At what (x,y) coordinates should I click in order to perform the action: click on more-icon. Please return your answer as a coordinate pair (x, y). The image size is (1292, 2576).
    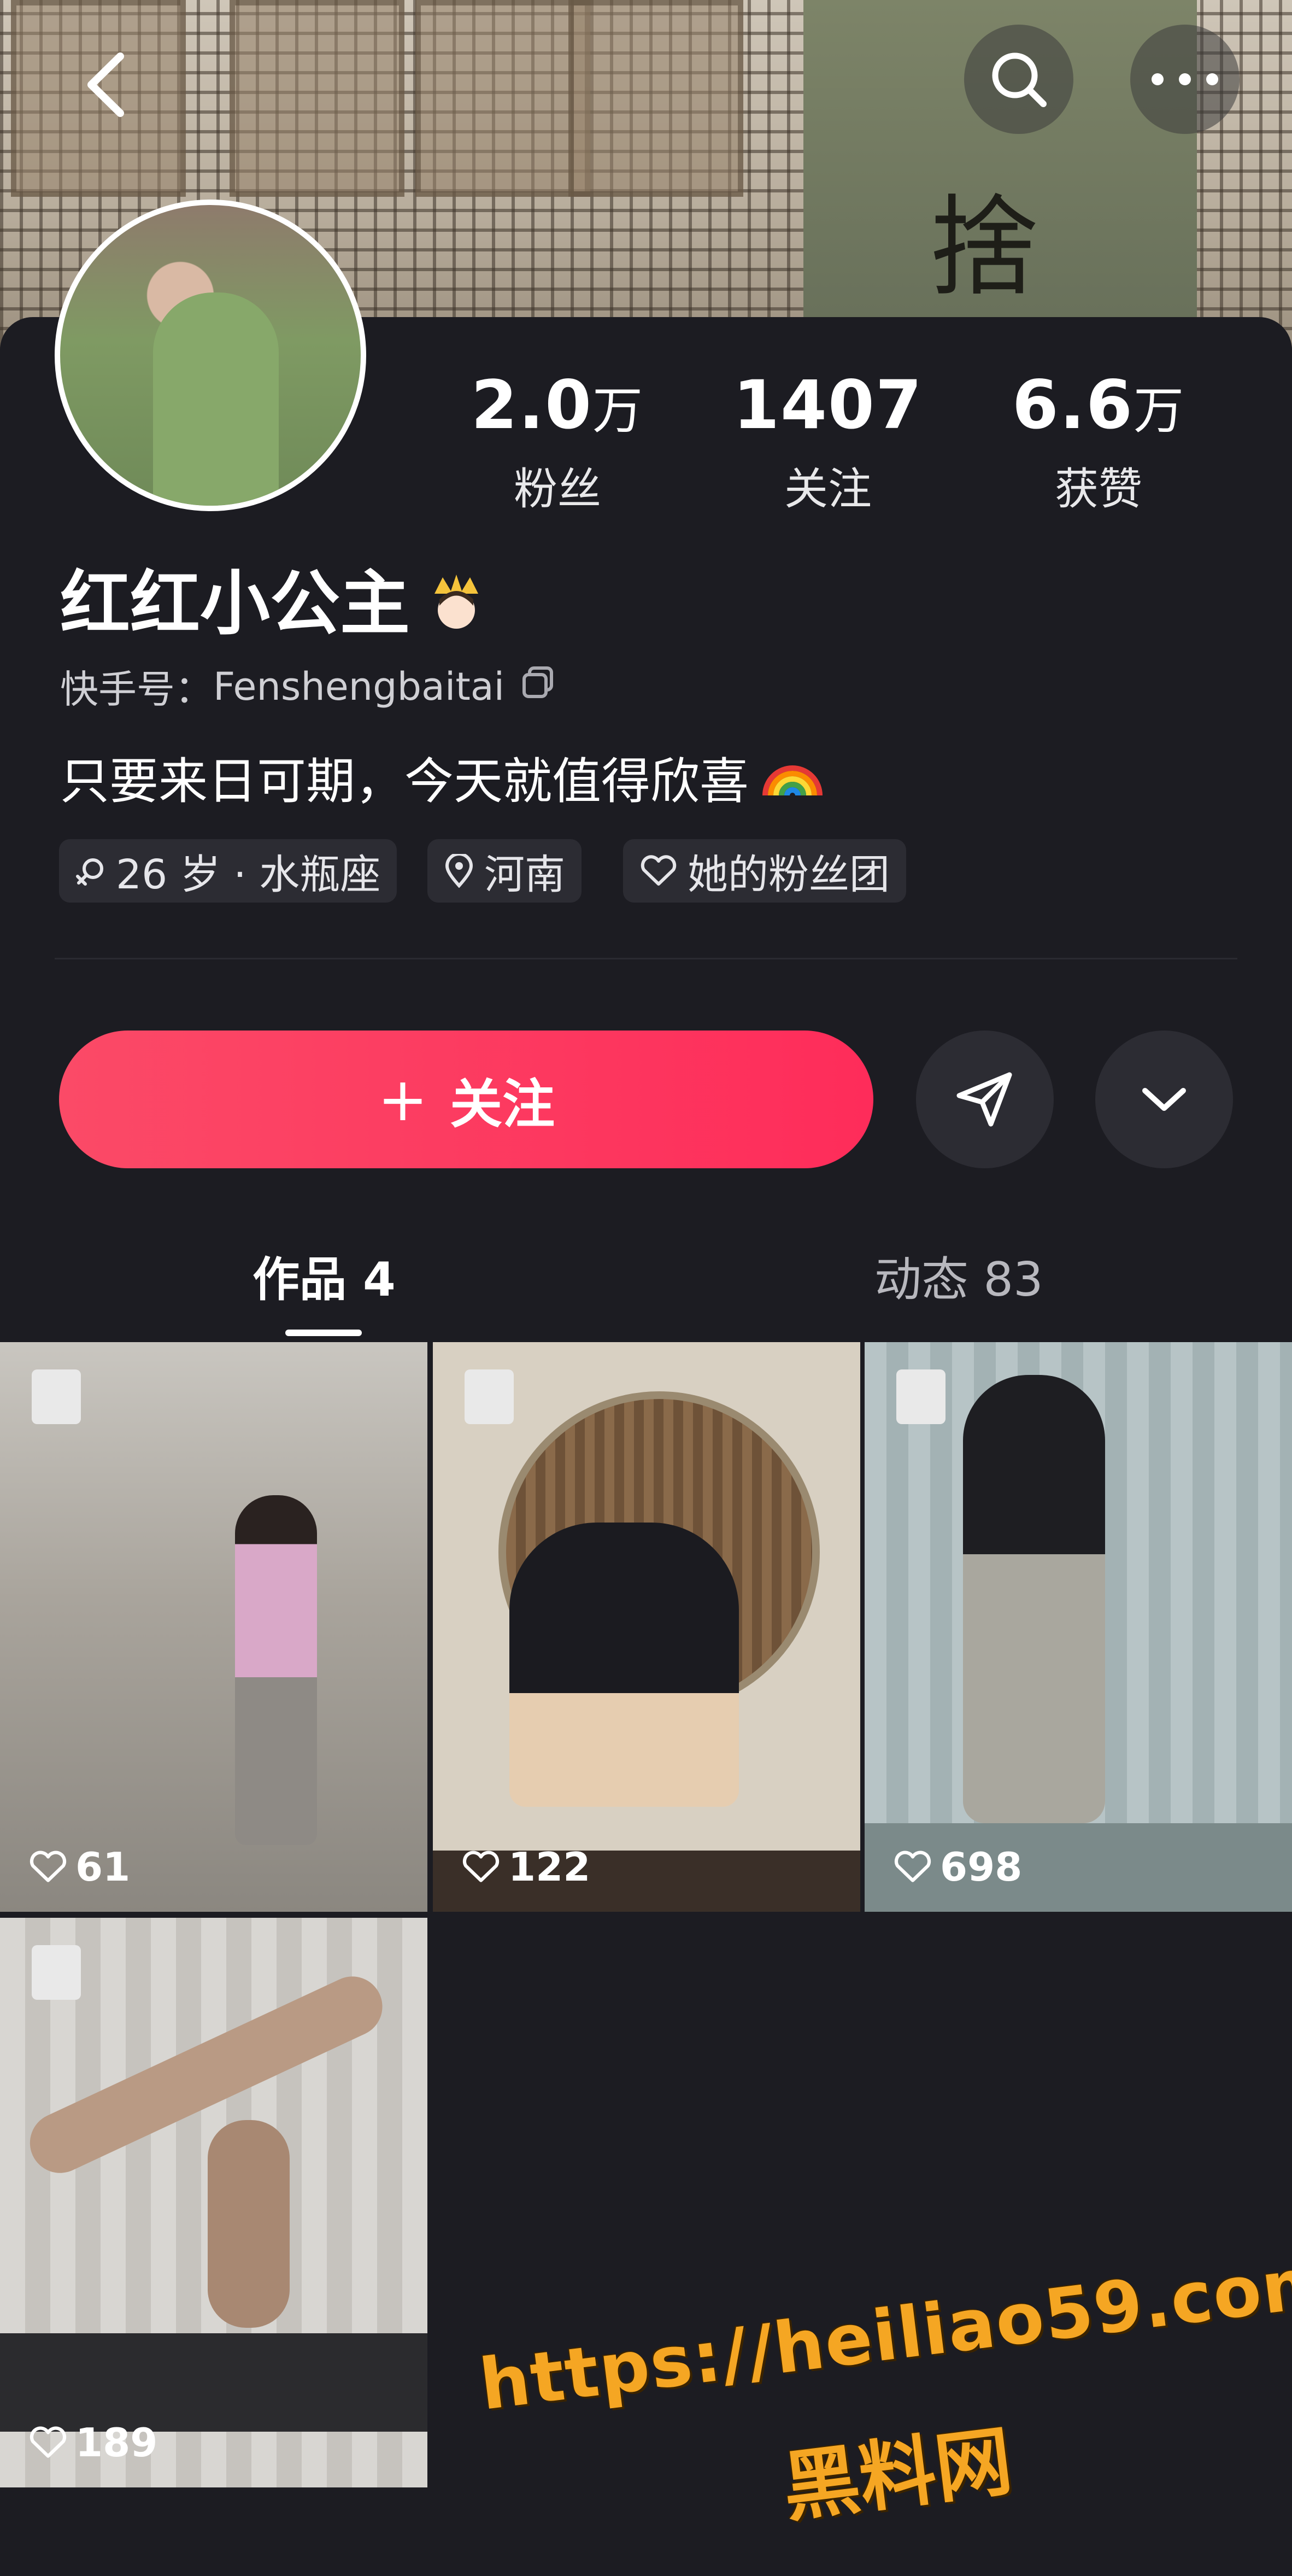
    Looking at the image, I should click on (1185, 79).